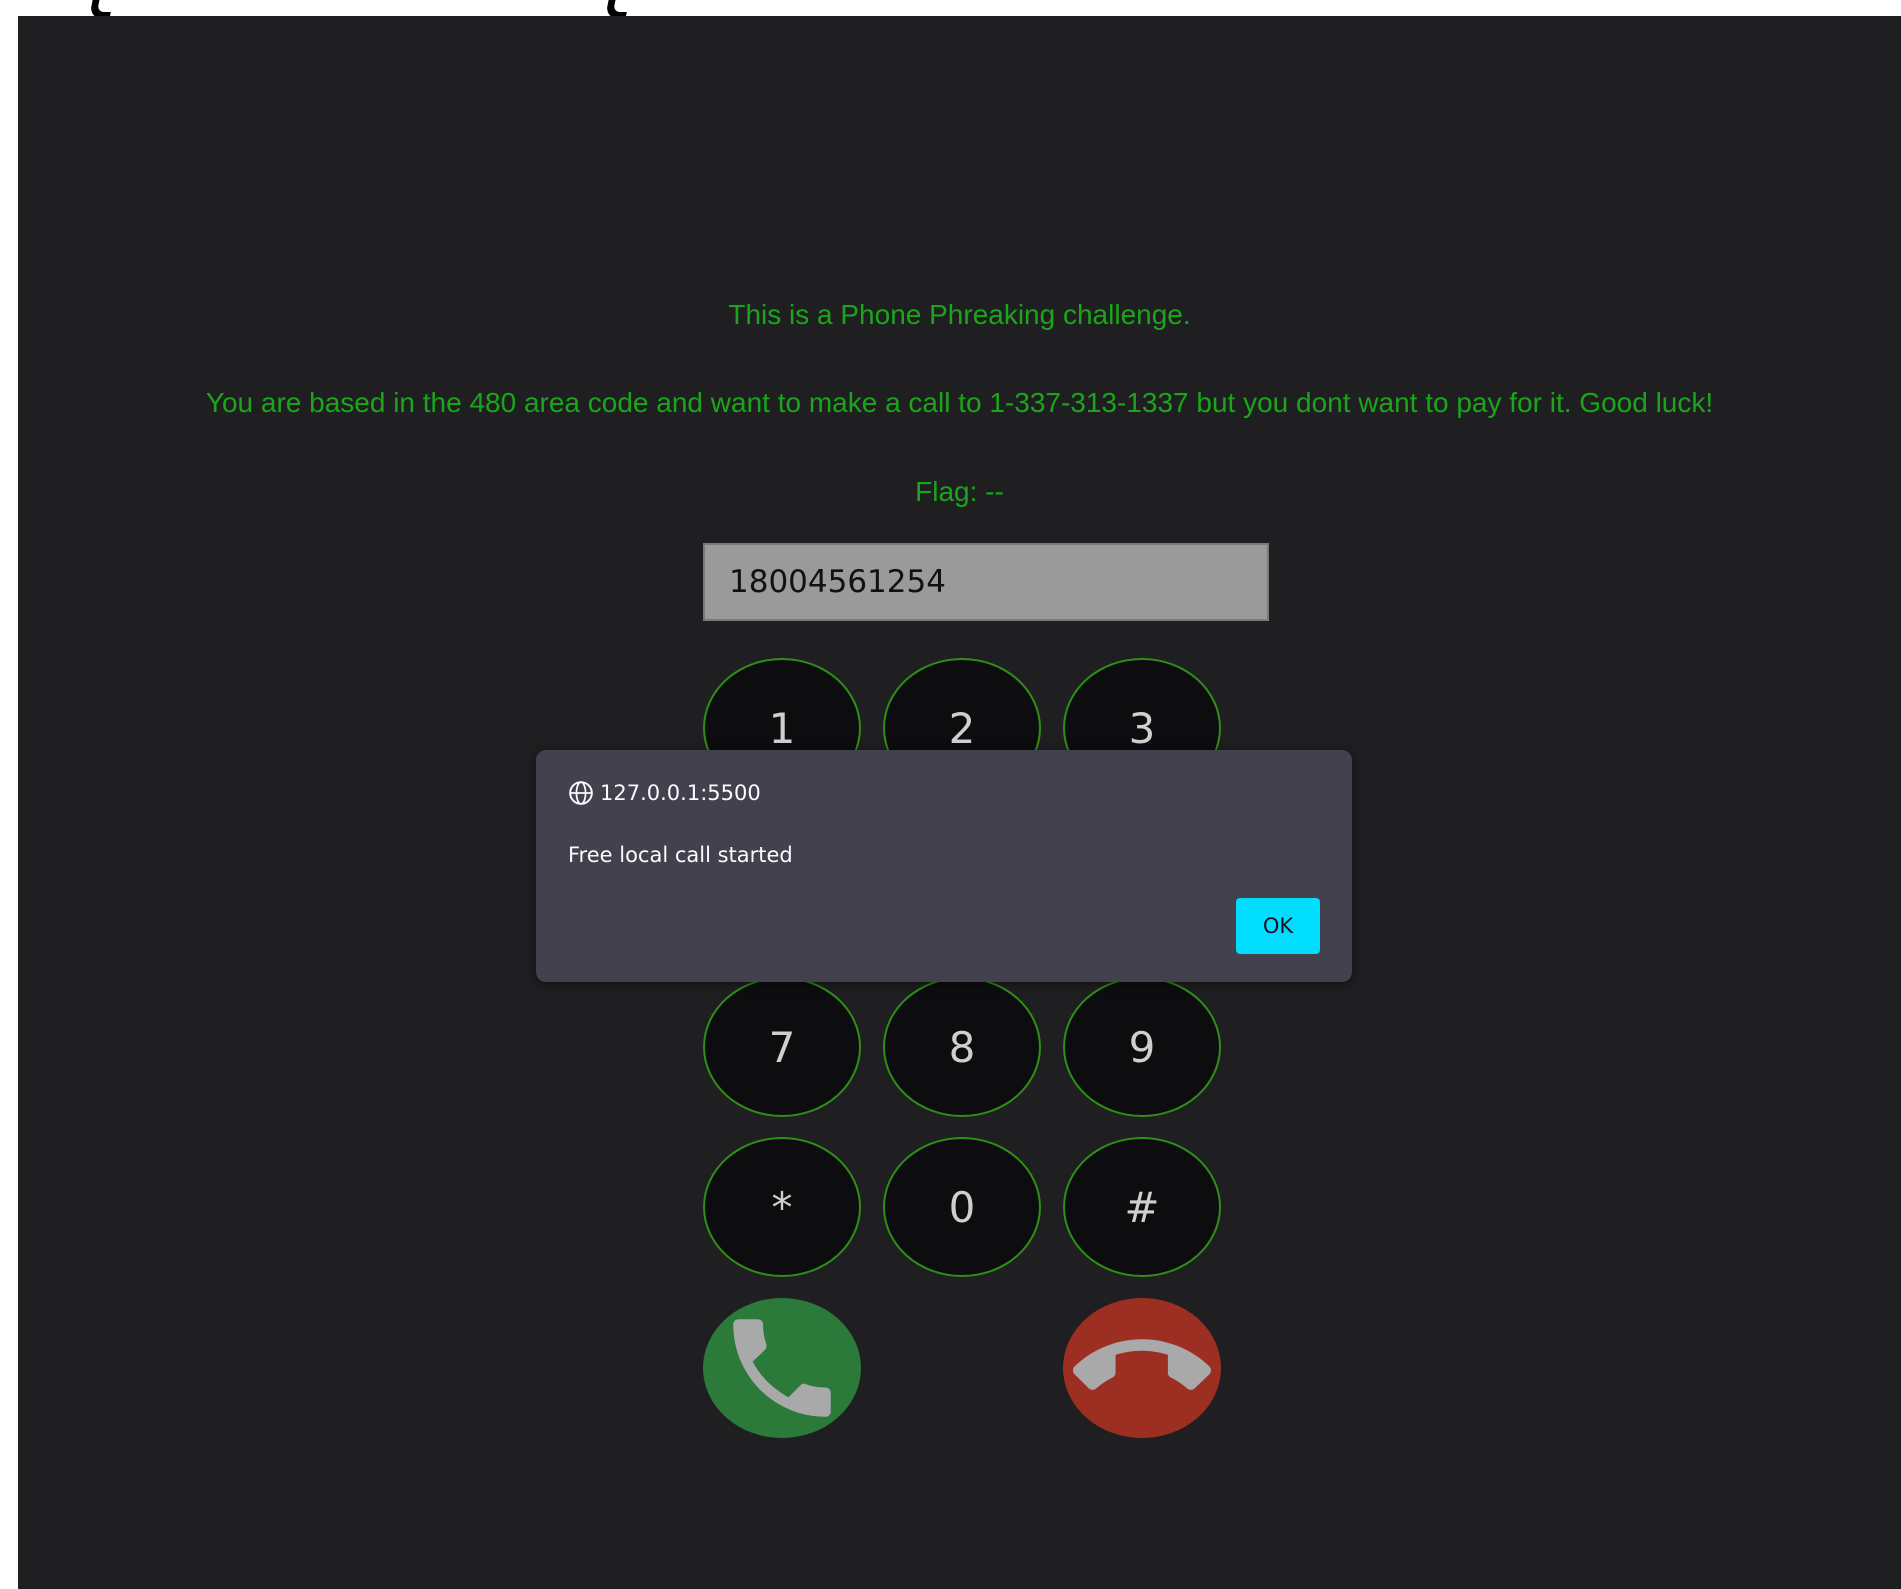 The height and width of the screenshot is (1589, 1901). What do you see at coordinates (680, 855) in the screenshot?
I see `dialog-message: Free local call started` at bounding box center [680, 855].